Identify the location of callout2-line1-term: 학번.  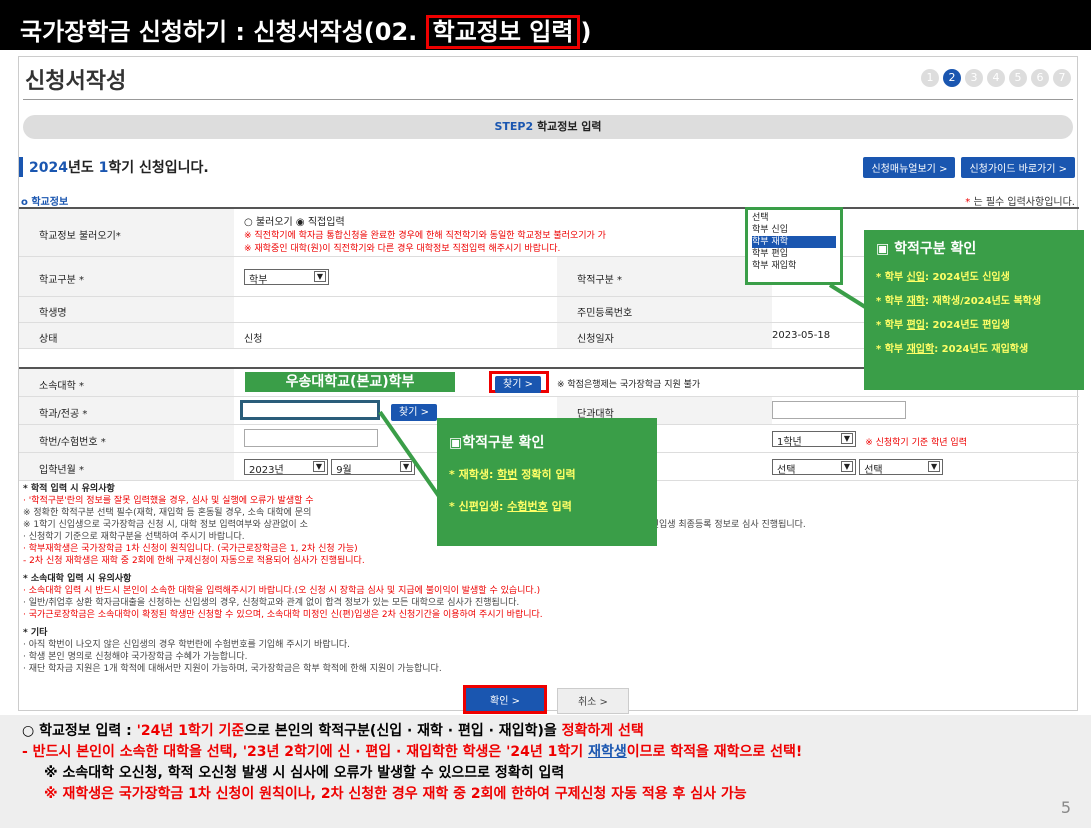
(507, 474).